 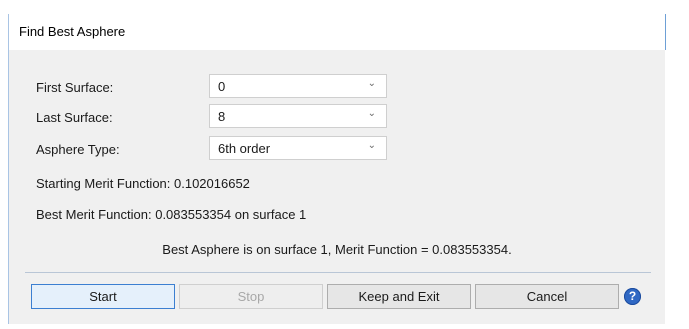 What do you see at coordinates (72, 31) in the screenshot?
I see `dialog-title: Find Best Asphere` at bounding box center [72, 31].